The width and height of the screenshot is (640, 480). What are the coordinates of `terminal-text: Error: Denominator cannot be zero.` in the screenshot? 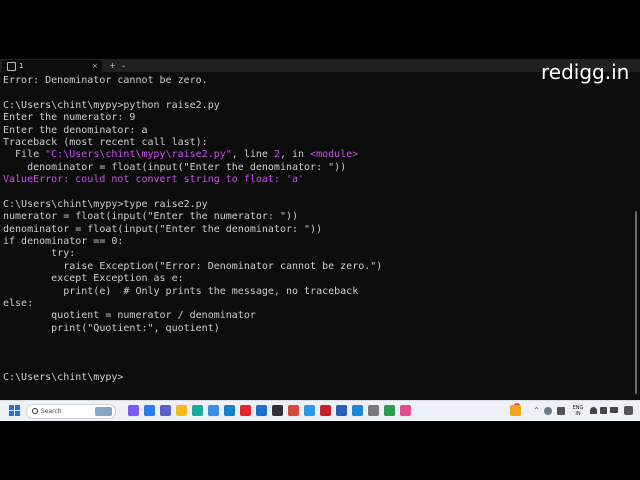 It's located at (105, 80).